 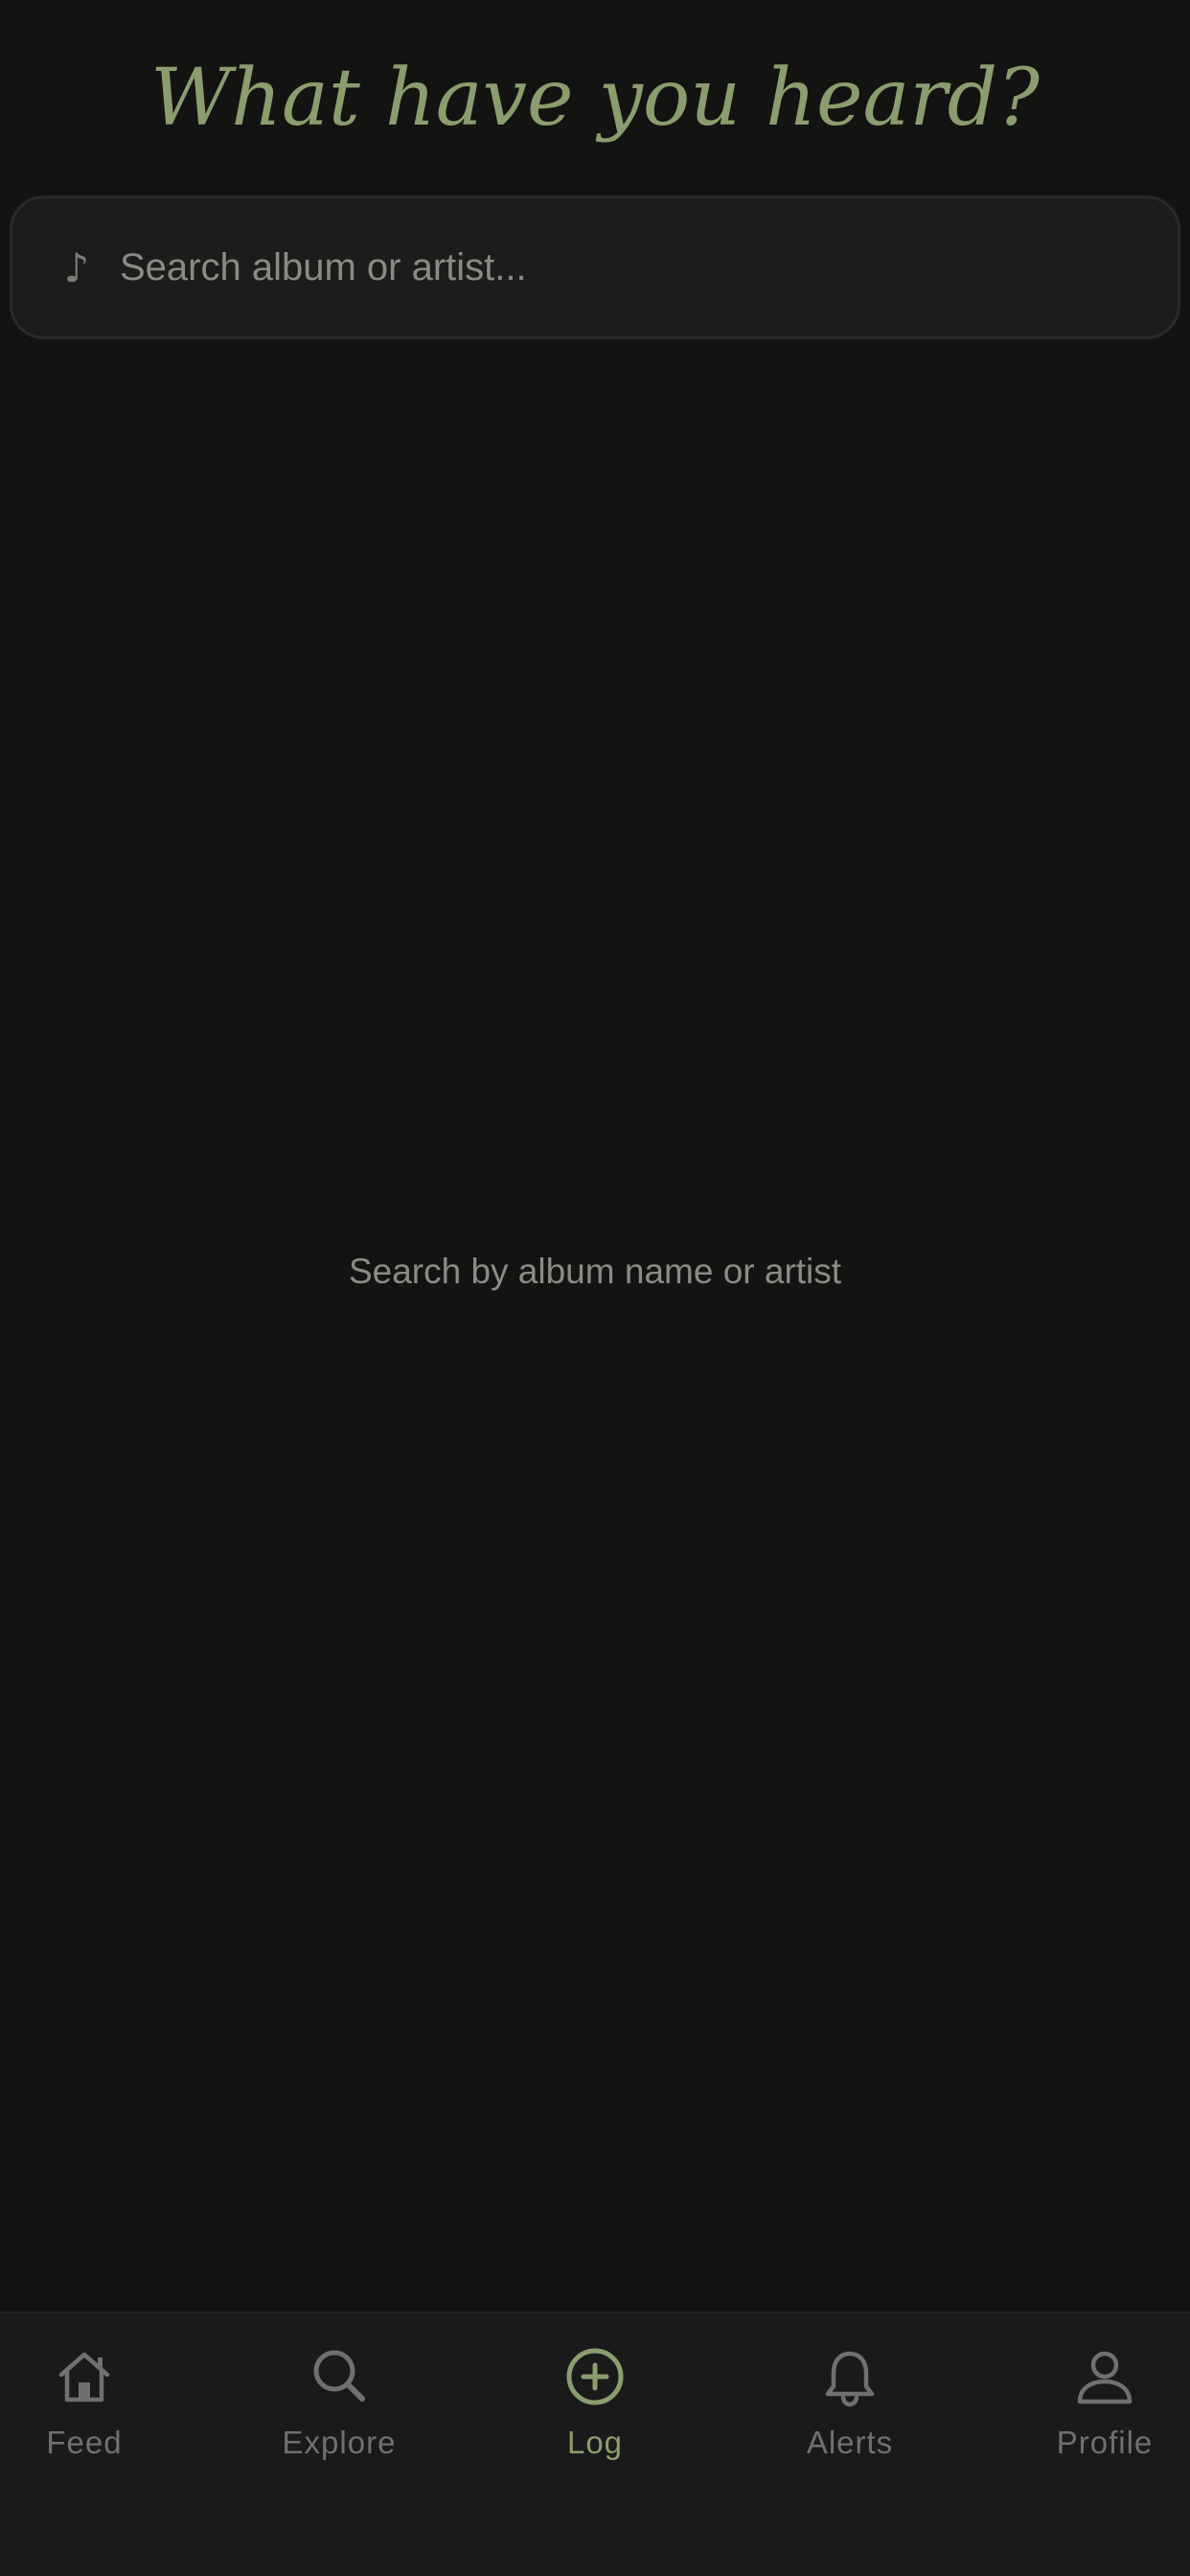 What do you see at coordinates (76, 267) in the screenshot?
I see `music-note-icon: ♪` at bounding box center [76, 267].